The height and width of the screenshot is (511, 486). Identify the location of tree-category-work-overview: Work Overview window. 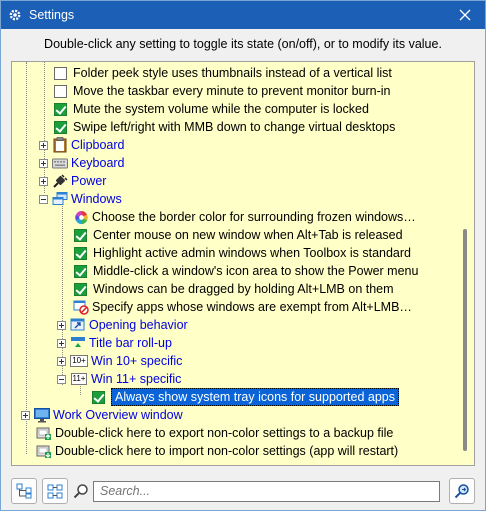
(102, 415).